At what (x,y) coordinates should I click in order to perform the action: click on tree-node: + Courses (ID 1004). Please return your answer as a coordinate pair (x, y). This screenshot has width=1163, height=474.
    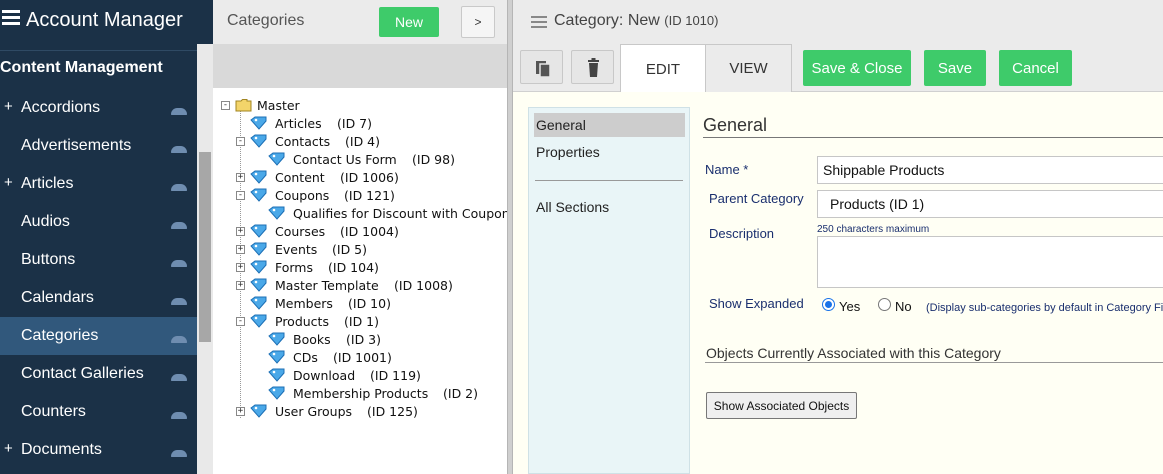
    Looking at the image, I should click on (360, 232).